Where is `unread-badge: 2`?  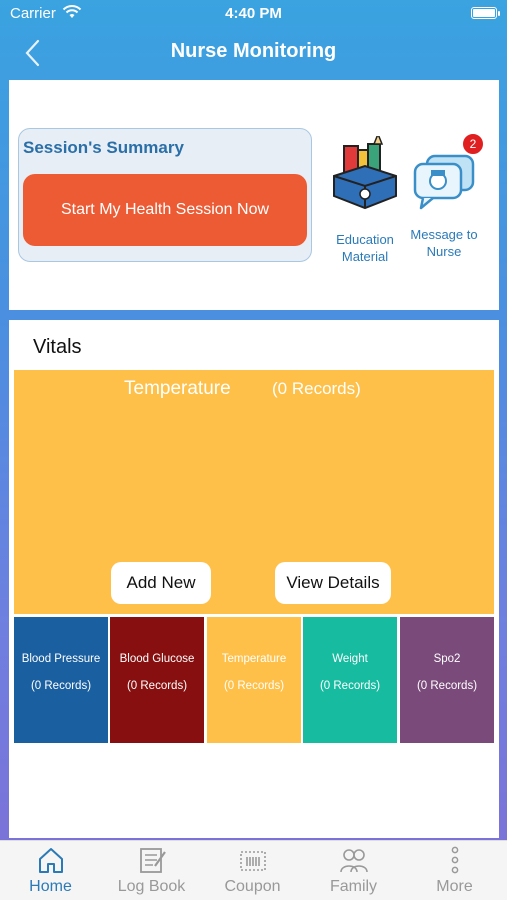
unread-badge: 2 is located at coordinates (473, 144).